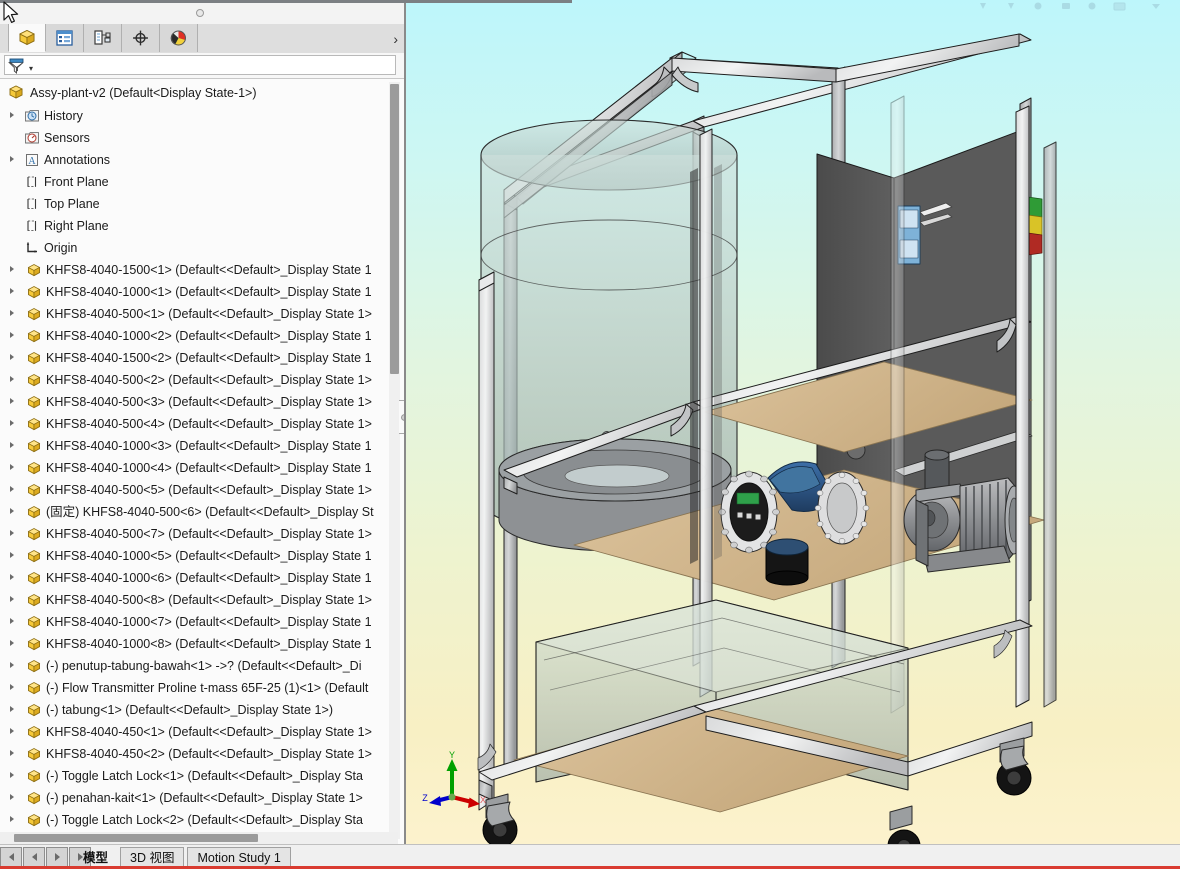 Image resolution: width=1180 pixels, height=869 pixels. Describe the element at coordinates (200, 13) in the screenshot. I see `panel-drag-handle` at that location.